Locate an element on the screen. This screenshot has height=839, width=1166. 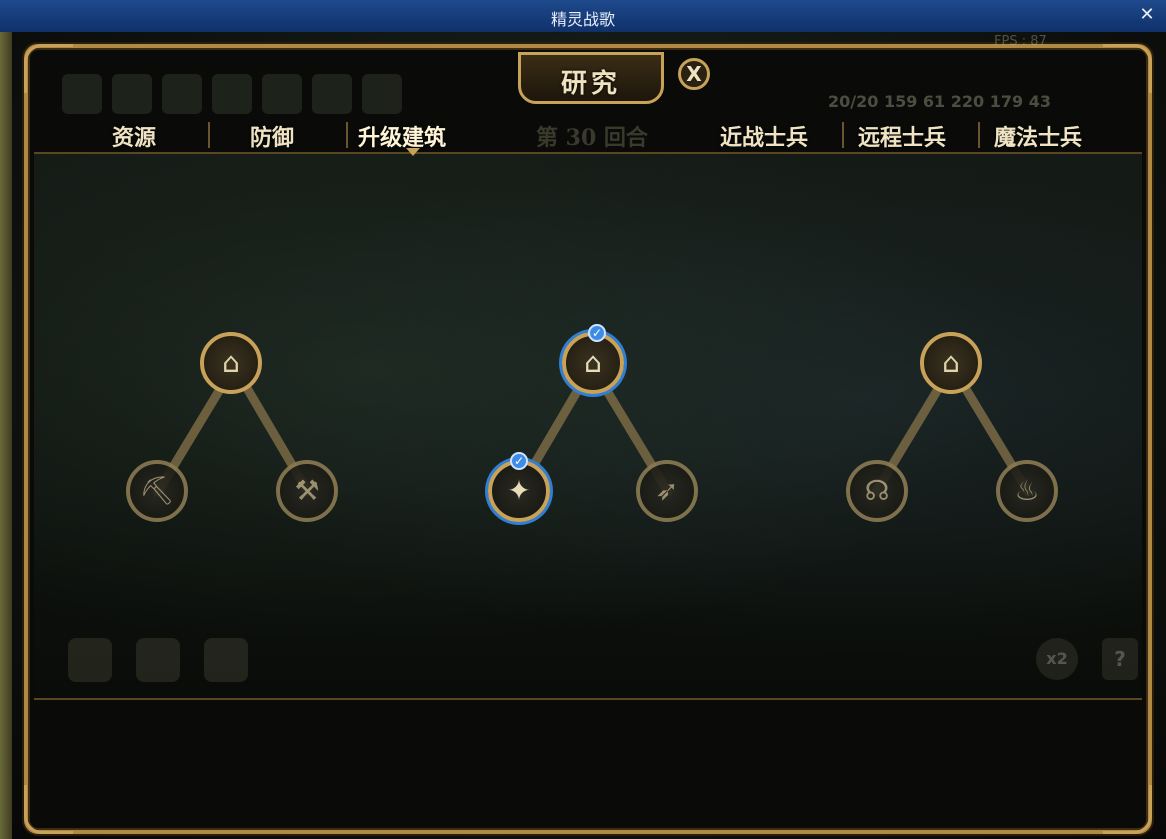
close-button: X is located at coordinates (694, 74).